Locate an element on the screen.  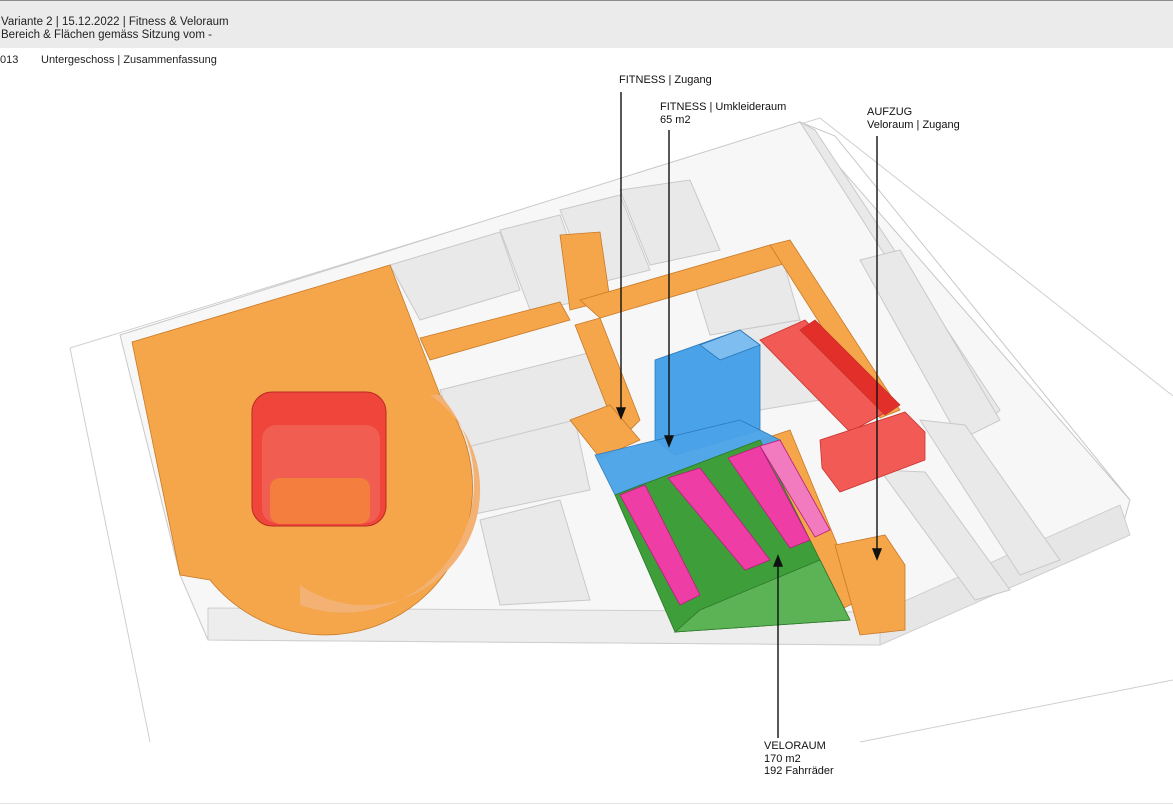
label-fitness-zugang: FITNESS | Zugang is located at coordinates (665, 80).